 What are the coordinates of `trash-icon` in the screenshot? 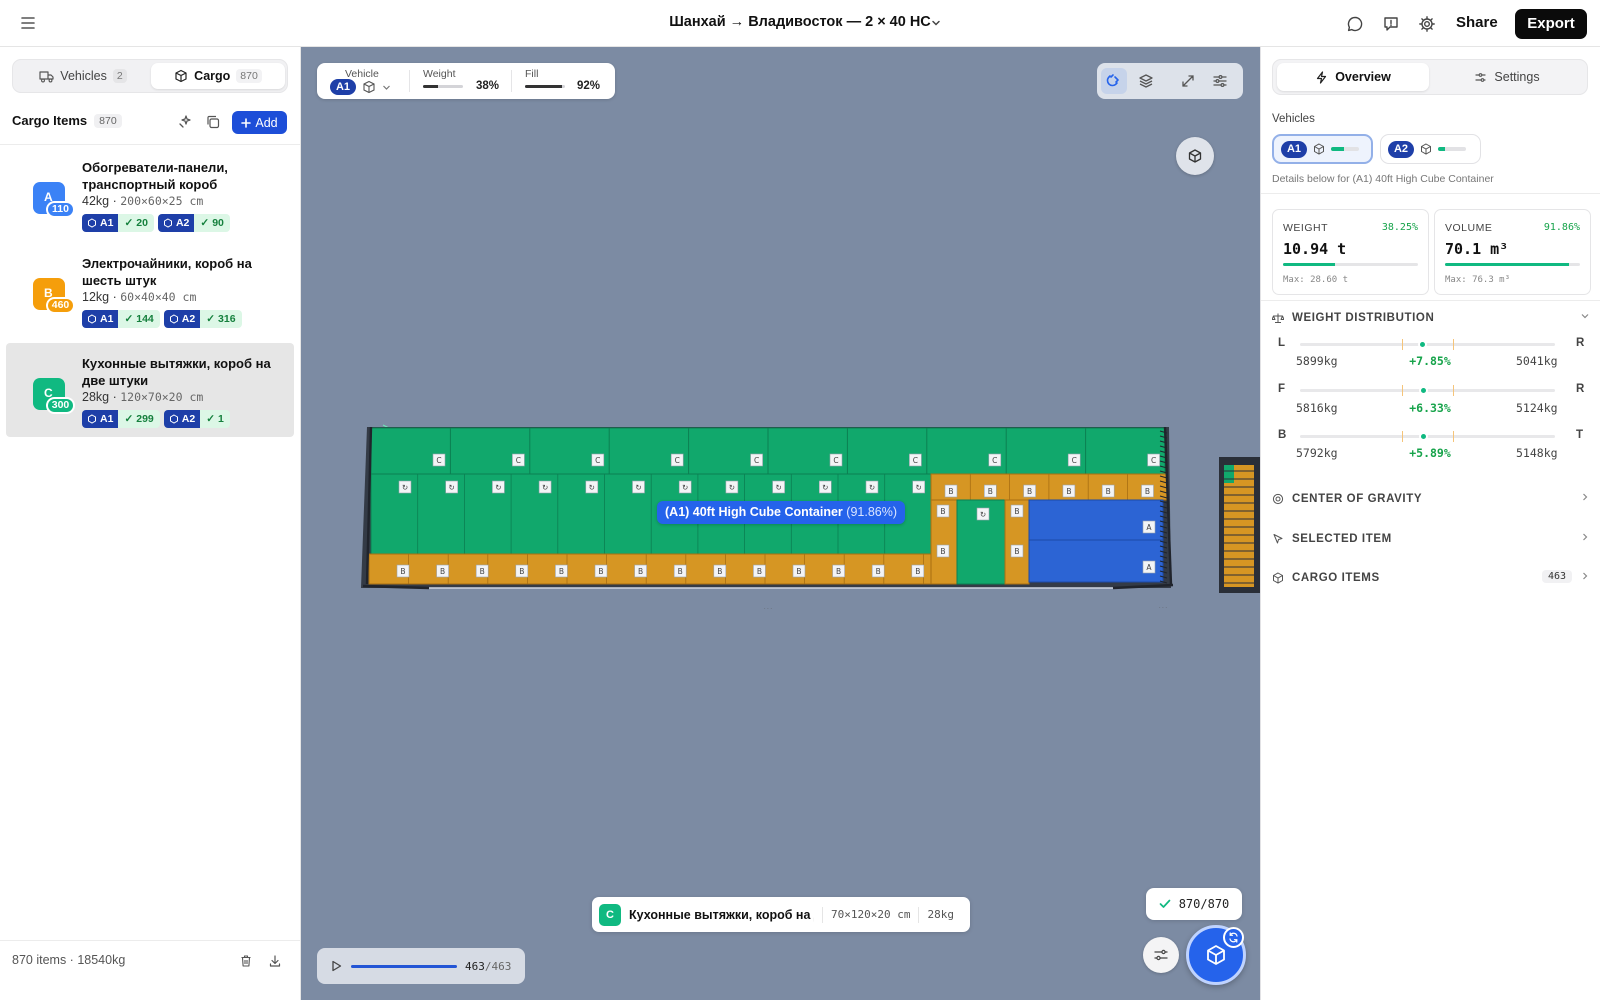 It's located at (246, 961).